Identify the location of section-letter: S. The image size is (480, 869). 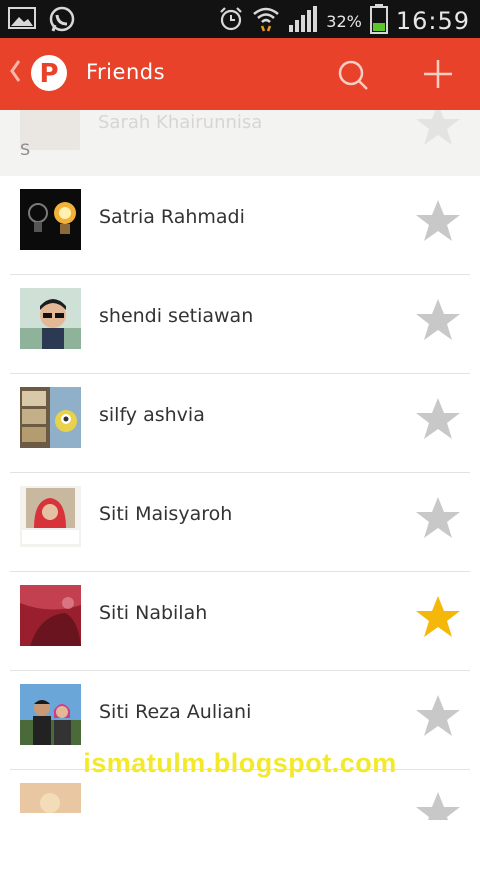
(25, 149).